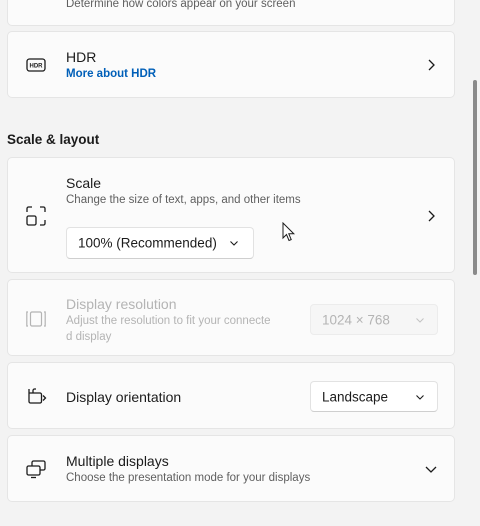 The width and height of the screenshot is (480, 526). I want to click on display-resolution-desc-line2: d display, so click(89, 337).